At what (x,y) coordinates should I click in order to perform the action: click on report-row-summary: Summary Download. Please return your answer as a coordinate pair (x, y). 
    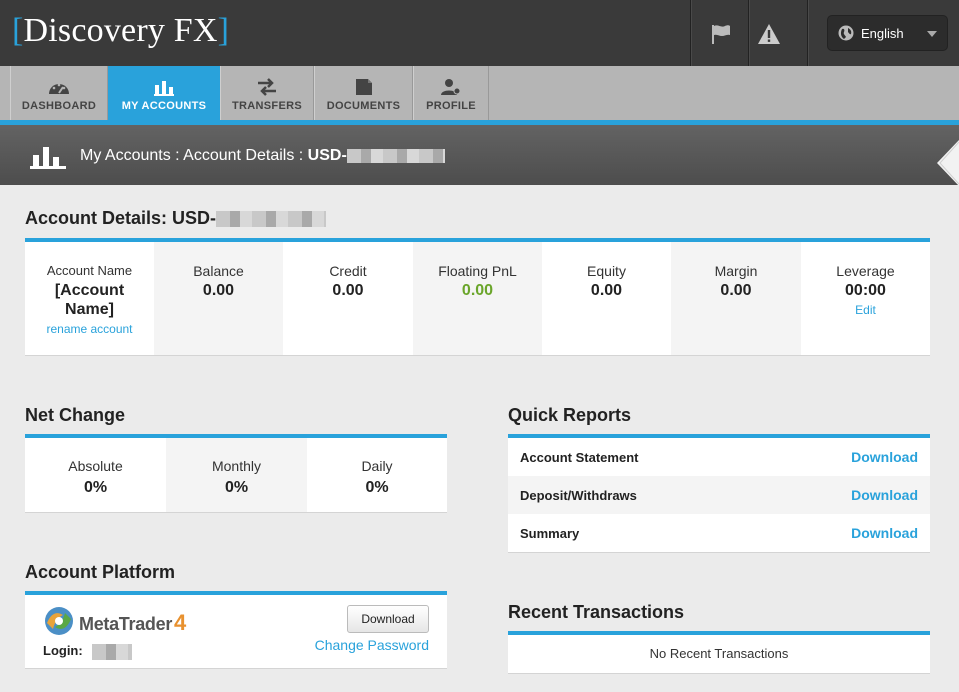
    Looking at the image, I should click on (719, 533).